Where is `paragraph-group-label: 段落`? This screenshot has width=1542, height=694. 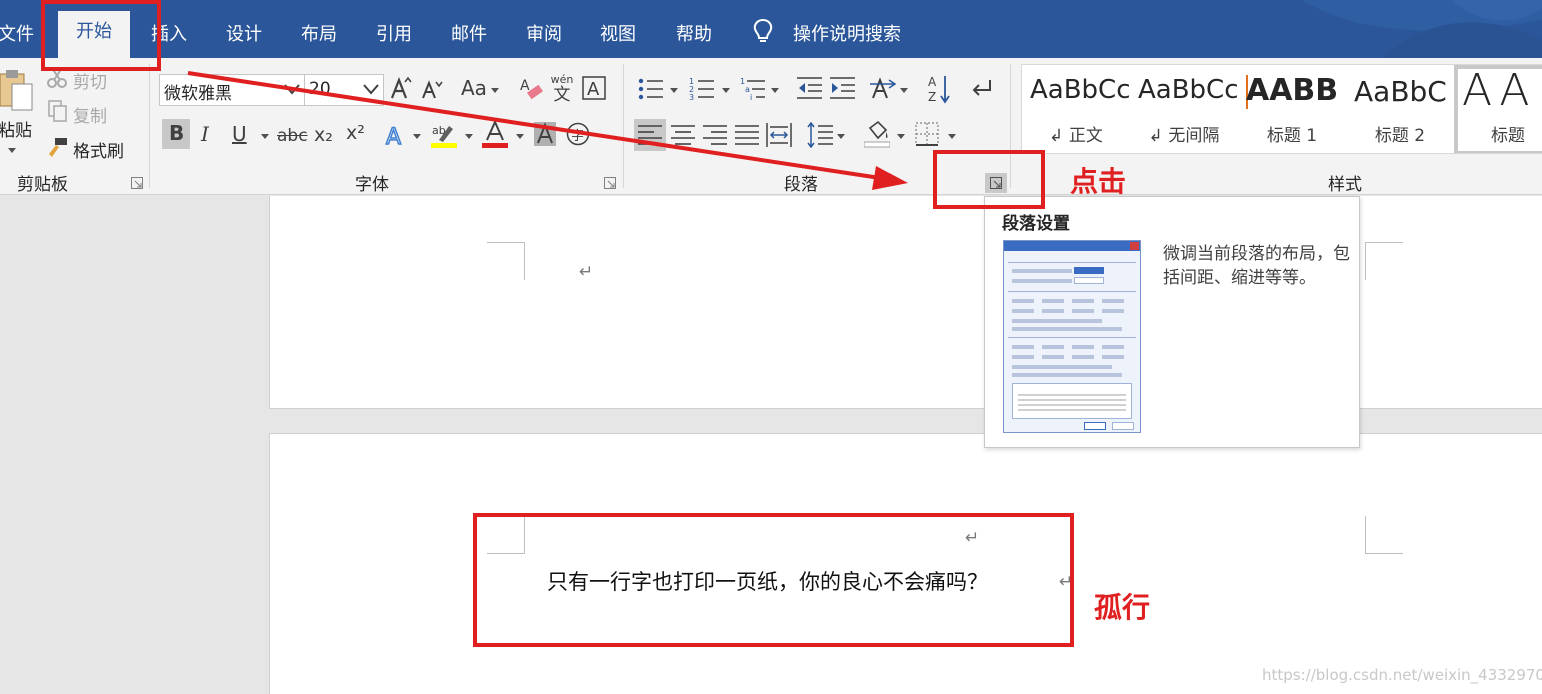 paragraph-group-label: 段落 is located at coordinates (801, 185).